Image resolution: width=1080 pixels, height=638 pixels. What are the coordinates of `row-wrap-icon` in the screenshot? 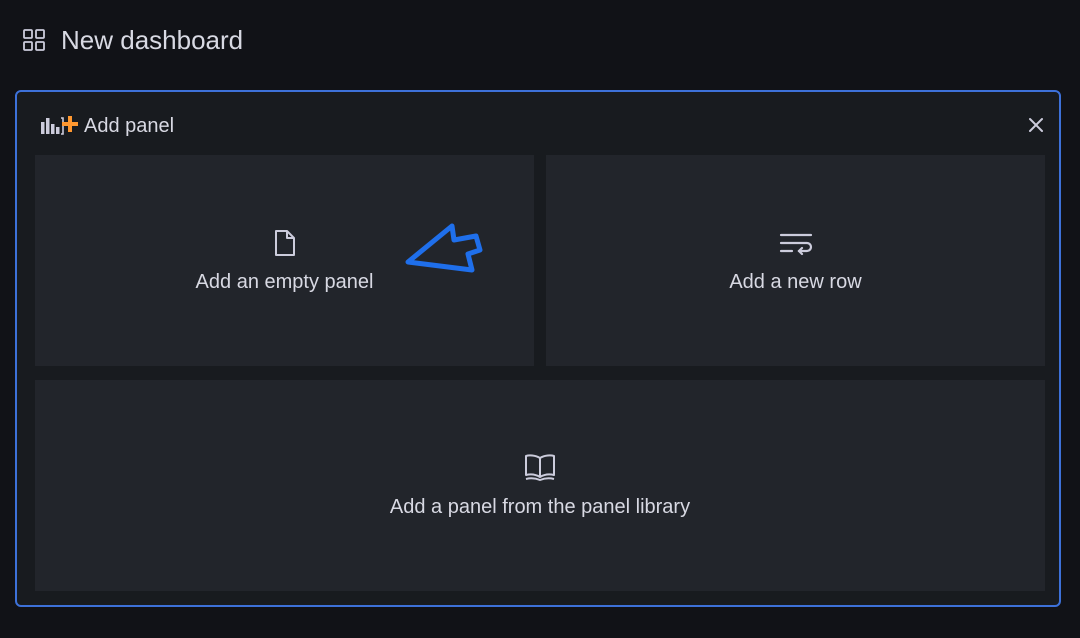 It's located at (795, 244).